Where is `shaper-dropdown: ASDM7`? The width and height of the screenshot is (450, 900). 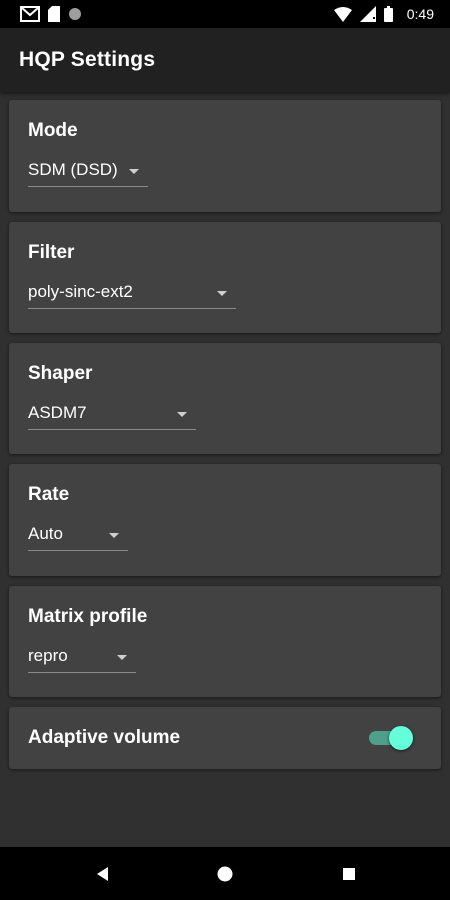
shaper-dropdown: ASDM7 is located at coordinates (112, 414).